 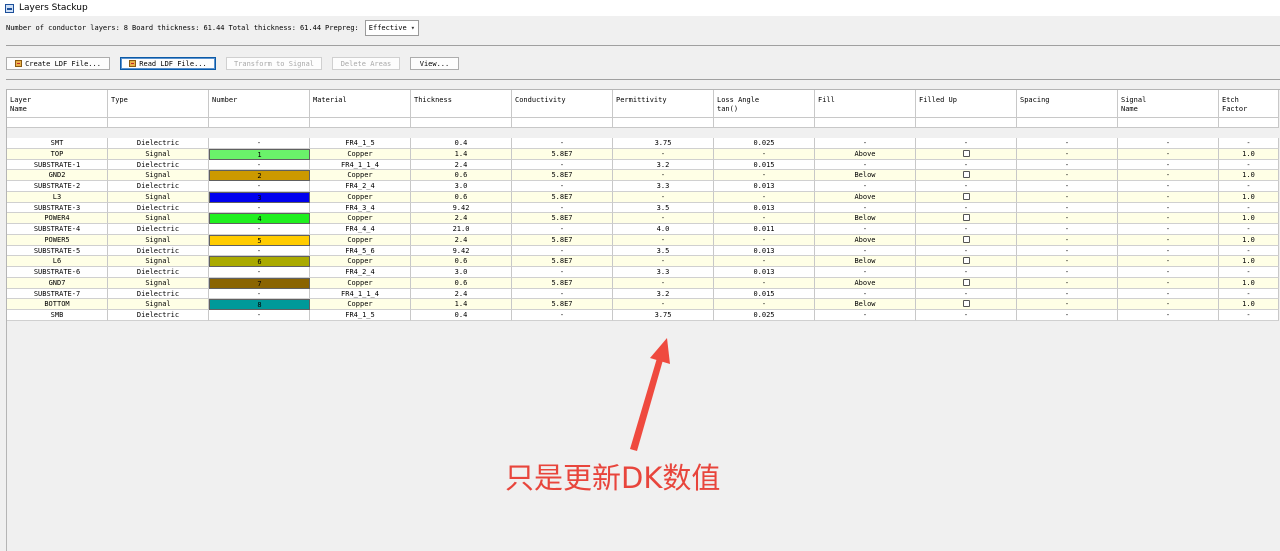 I want to click on filter-cell-etch, so click(x=1249, y=123).